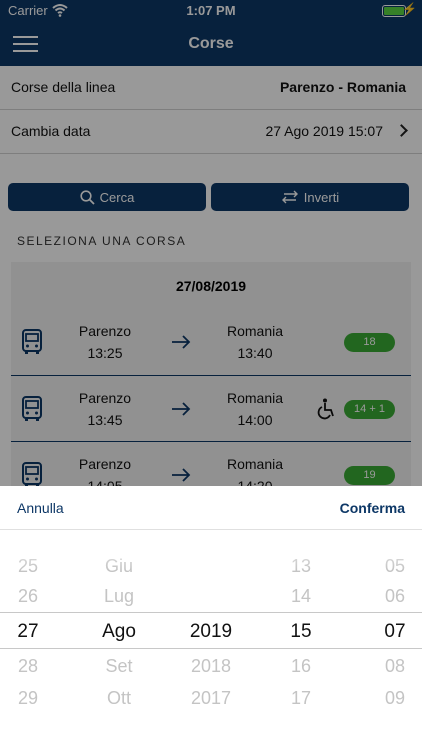  What do you see at coordinates (301, 596) in the screenshot?
I see `picker-option: 14` at bounding box center [301, 596].